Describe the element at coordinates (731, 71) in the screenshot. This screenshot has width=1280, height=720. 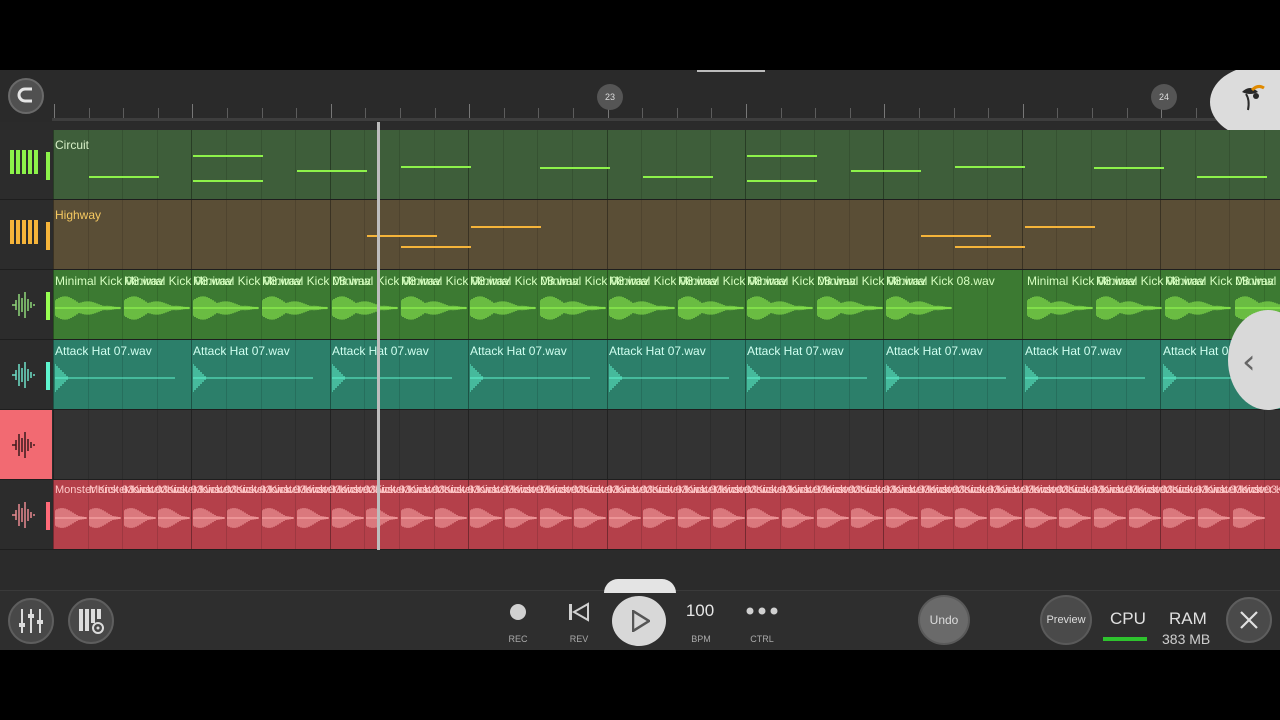
I see `pull-down-handle` at that location.